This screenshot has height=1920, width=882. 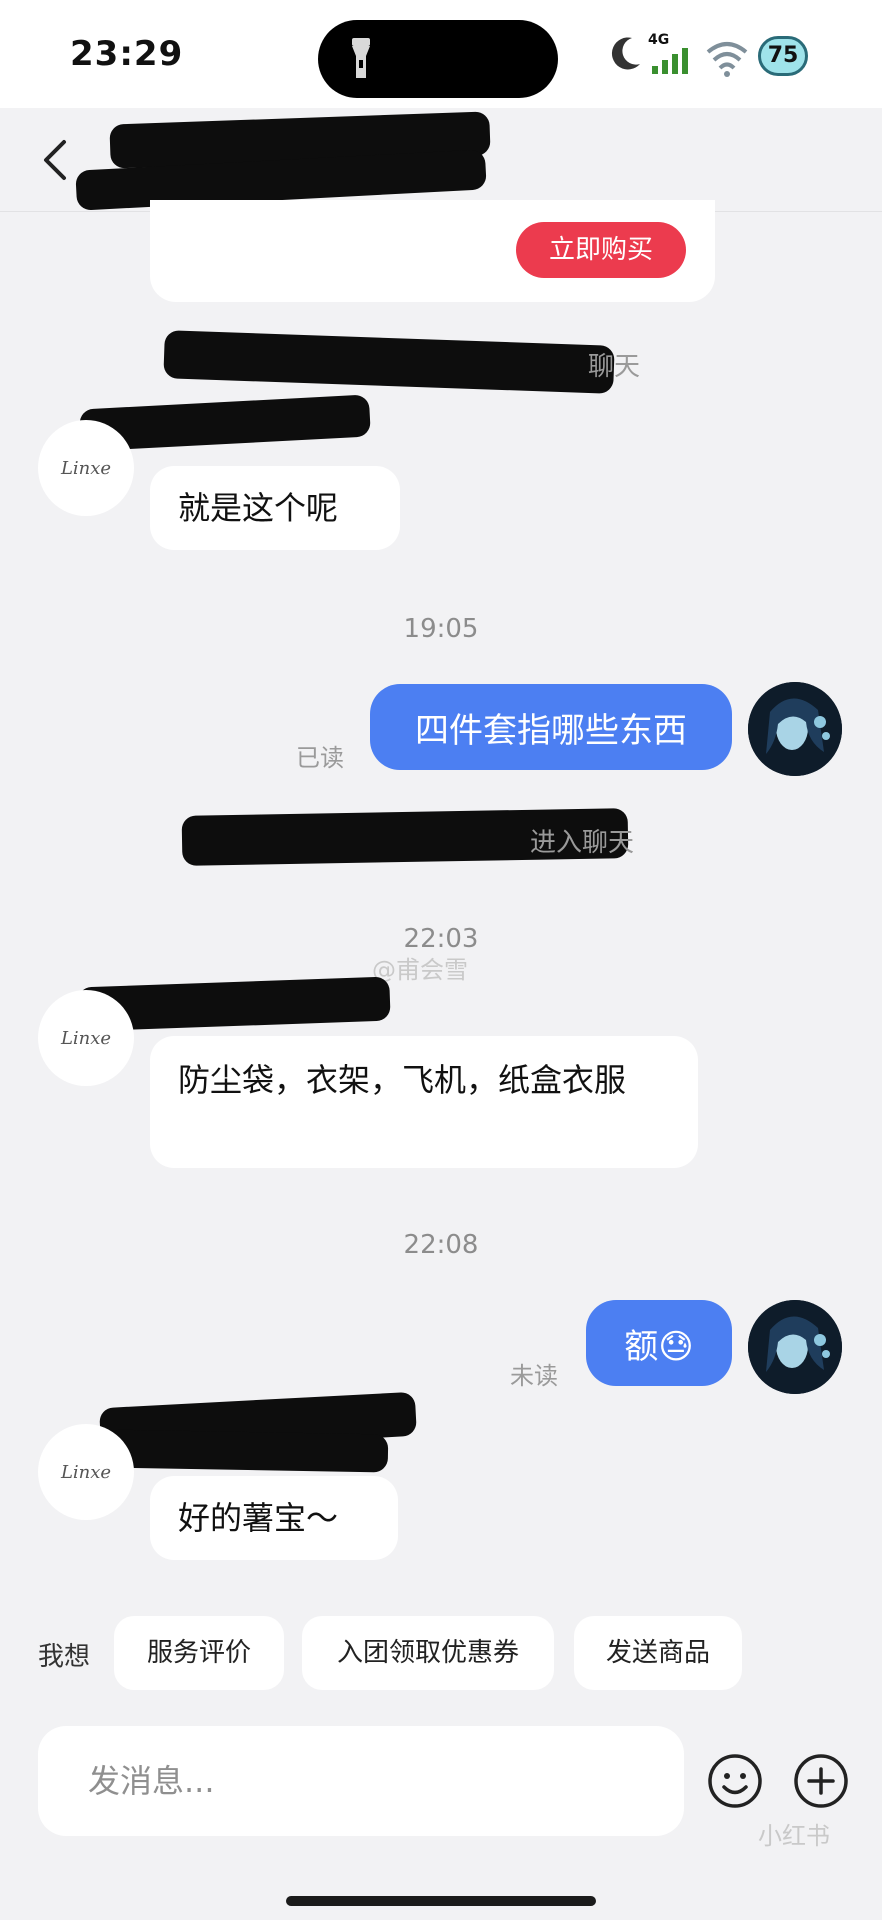 I want to click on wifi-icon, so click(x=727, y=59).